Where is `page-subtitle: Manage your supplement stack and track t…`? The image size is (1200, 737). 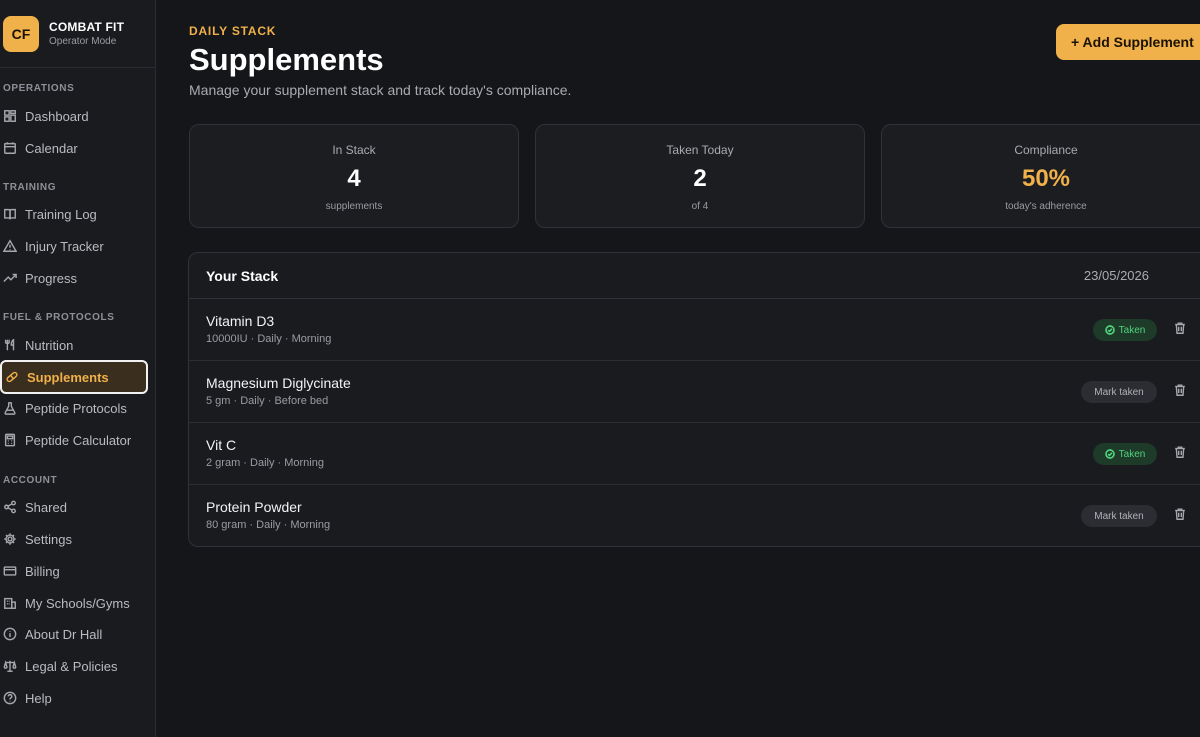
page-subtitle: Manage your supplement stack and track t… is located at coordinates (380, 90).